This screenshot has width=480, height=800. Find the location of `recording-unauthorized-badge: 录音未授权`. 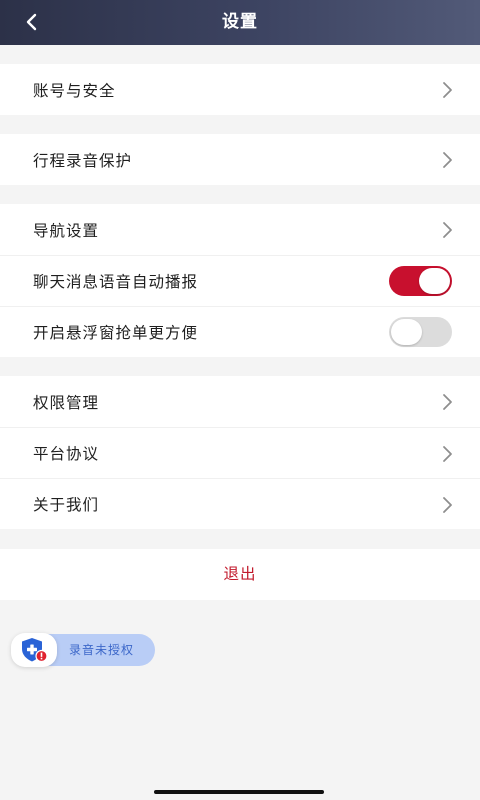

recording-unauthorized-badge: 录音未授权 is located at coordinates (83, 650).